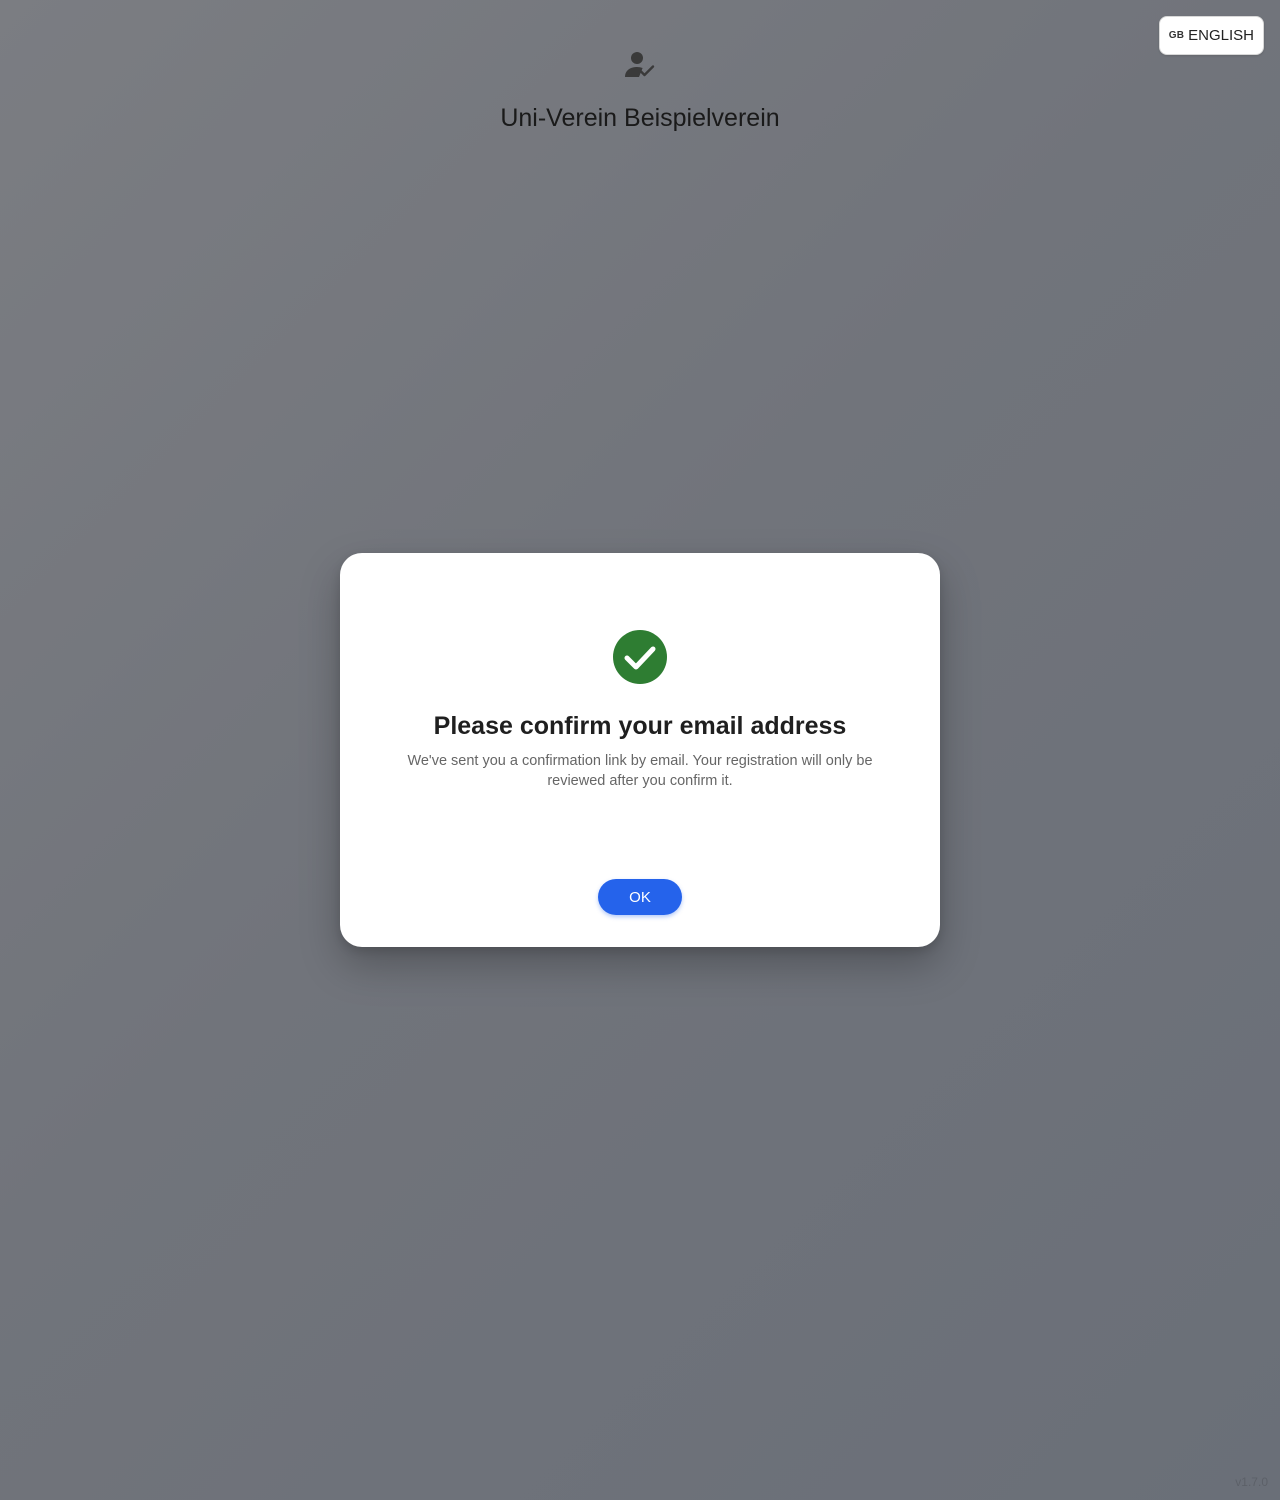  Describe the element at coordinates (1221, 35) in the screenshot. I see `language-label: ENGLISH` at that location.